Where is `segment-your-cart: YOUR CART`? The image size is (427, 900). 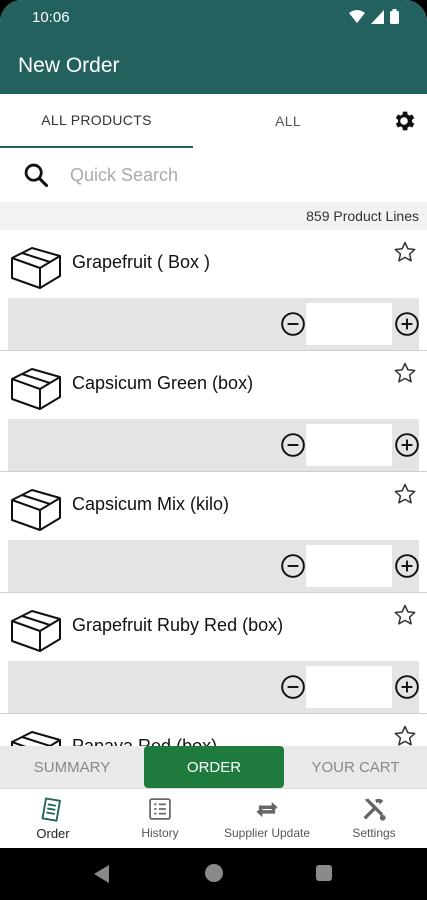
segment-your-cart: YOUR CART is located at coordinates (355, 767).